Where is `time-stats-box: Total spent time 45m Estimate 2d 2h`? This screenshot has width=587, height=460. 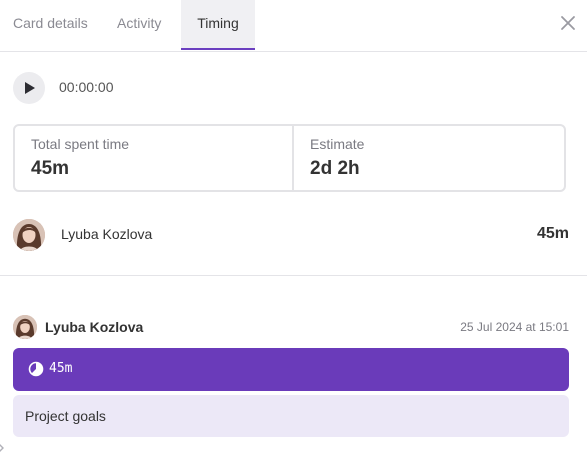 time-stats-box: Total spent time 45m Estimate 2d 2h is located at coordinates (289, 158).